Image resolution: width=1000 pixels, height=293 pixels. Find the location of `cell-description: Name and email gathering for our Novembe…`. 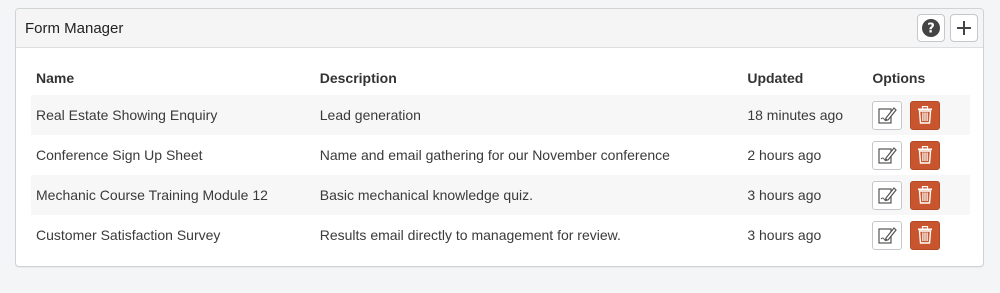

cell-description: Name and email gathering for our Novembe… is located at coordinates (528, 155).